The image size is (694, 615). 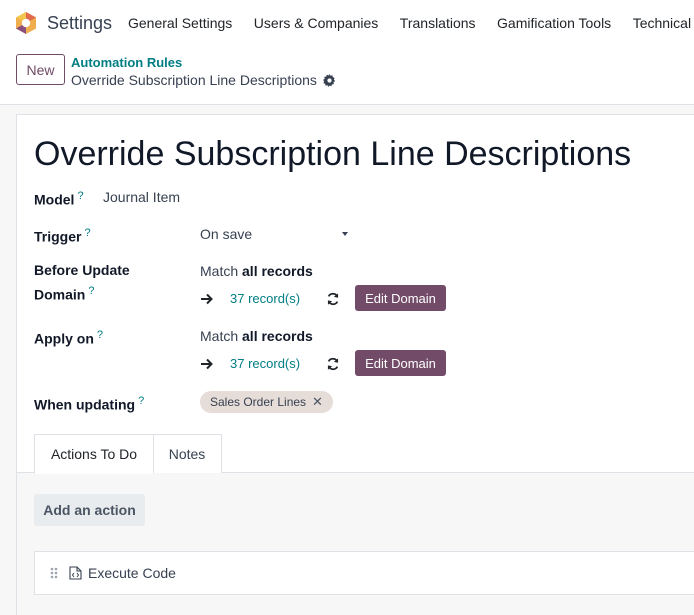 What do you see at coordinates (219, 336) in the screenshot?
I see `apply-match-prefix: Match` at bounding box center [219, 336].